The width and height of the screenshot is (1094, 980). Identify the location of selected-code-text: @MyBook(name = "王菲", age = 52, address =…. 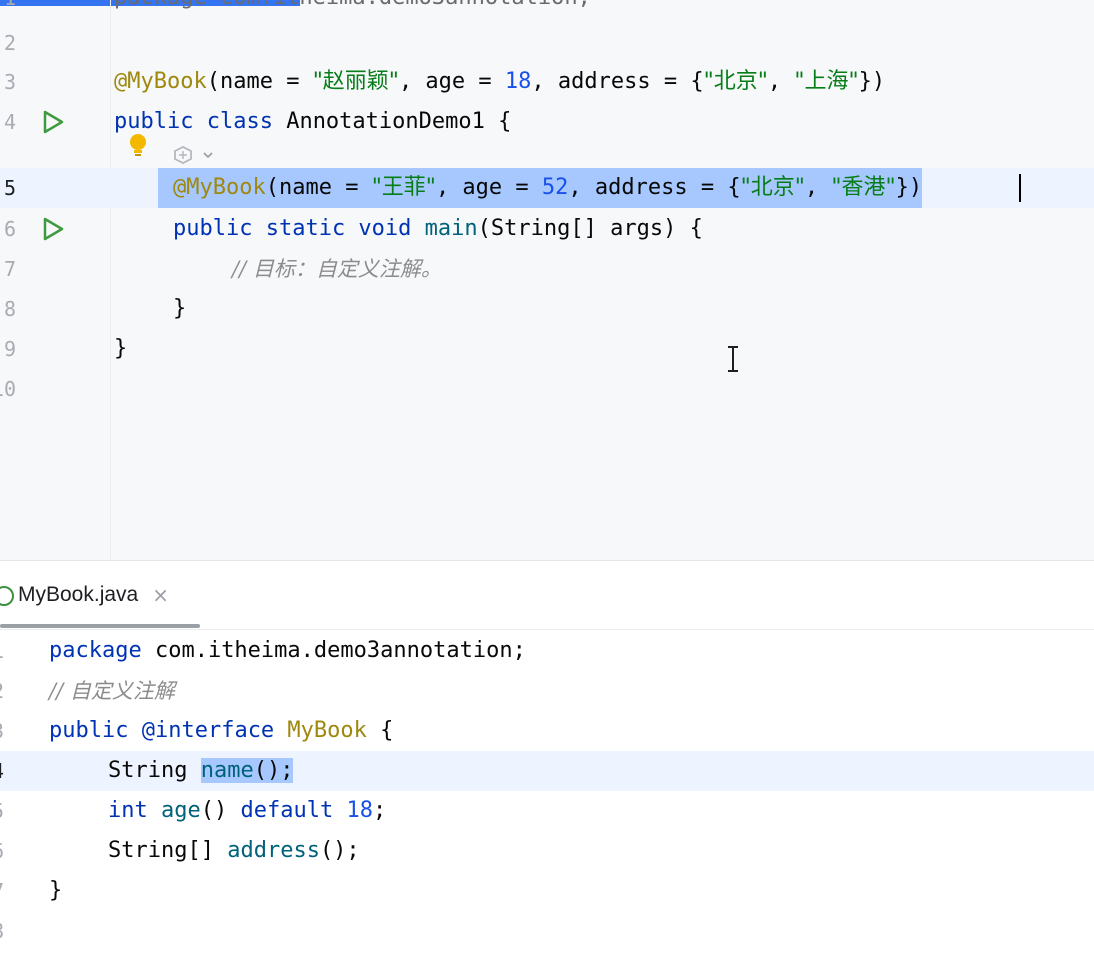
(540, 188).